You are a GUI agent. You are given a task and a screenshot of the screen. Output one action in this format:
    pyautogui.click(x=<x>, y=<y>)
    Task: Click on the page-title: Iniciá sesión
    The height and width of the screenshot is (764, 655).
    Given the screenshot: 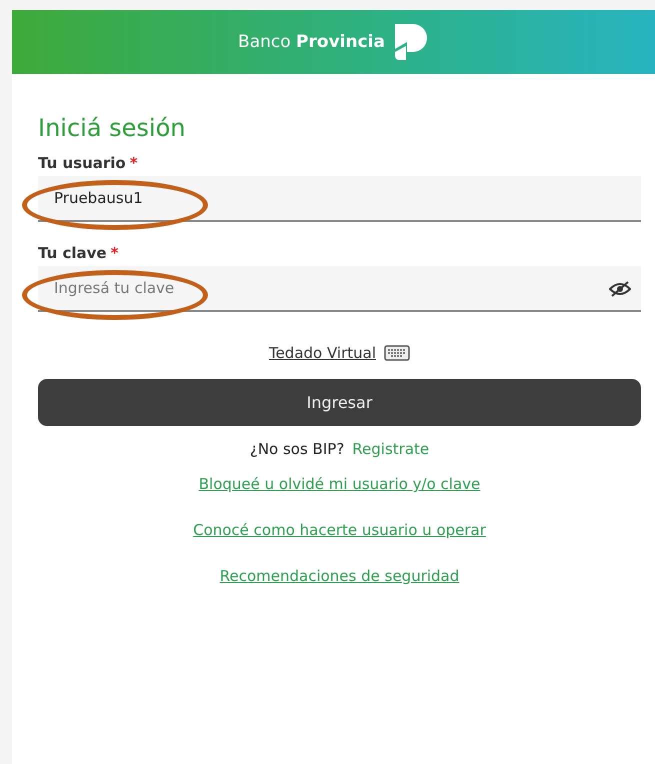 What is the action you would take?
    pyautogui.click(x=112, y=128)
    